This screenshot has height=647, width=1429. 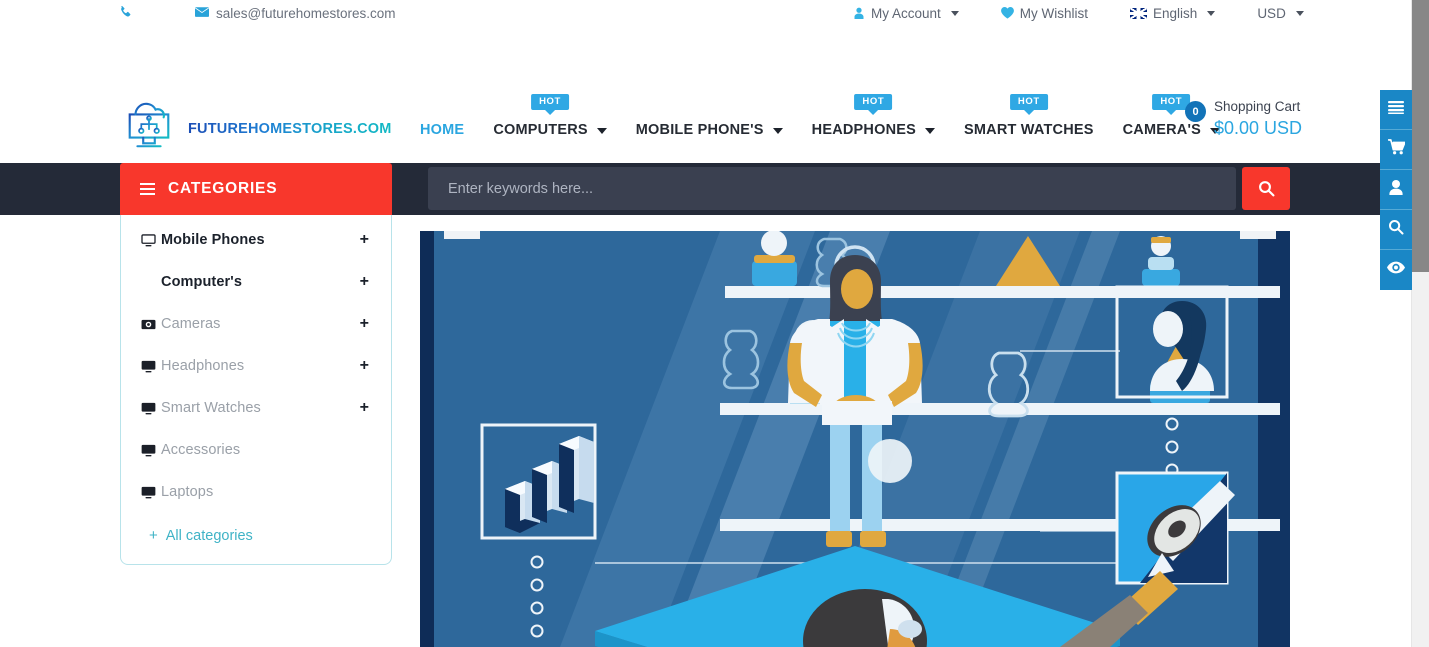 What do you see at coordinates (256, 366) in the screenshot?
I see `category-item-headphones: Headphones +` at bounding box center [256, 366].